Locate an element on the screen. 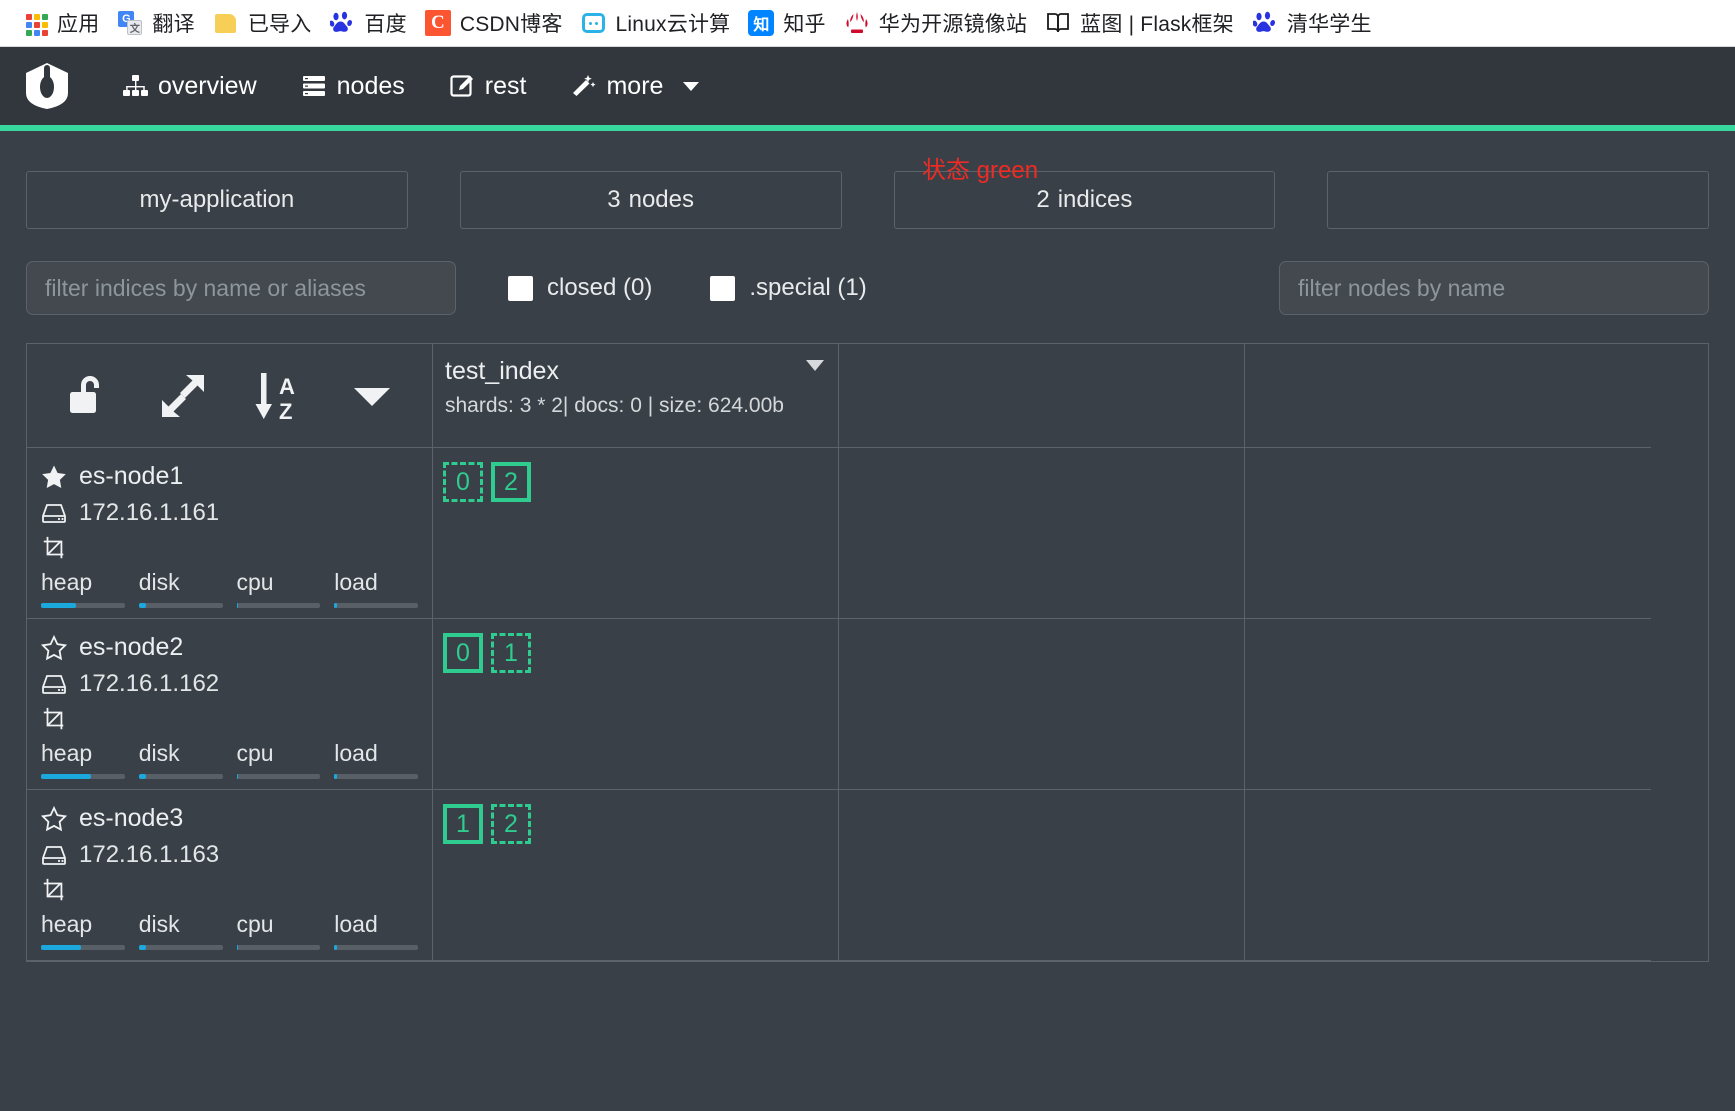 The width and height of the screenshot is (1735, 1111). nav-item-nodes: nodes is located at coordinates (353, 86).